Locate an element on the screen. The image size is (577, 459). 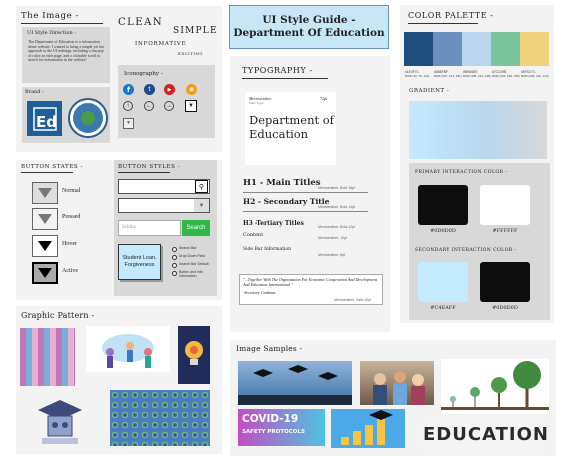
button-states-rule is located at coordinates (47, 172).